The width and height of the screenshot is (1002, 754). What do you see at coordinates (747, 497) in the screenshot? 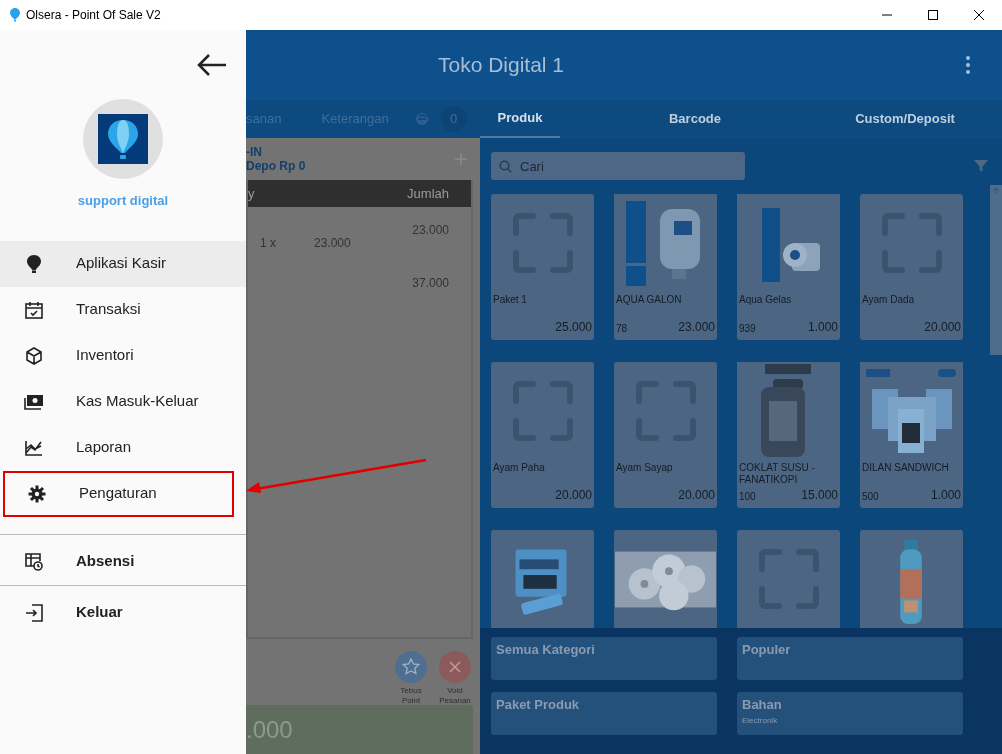
I see `product-stock: 100` at bounding box center [747, 497].